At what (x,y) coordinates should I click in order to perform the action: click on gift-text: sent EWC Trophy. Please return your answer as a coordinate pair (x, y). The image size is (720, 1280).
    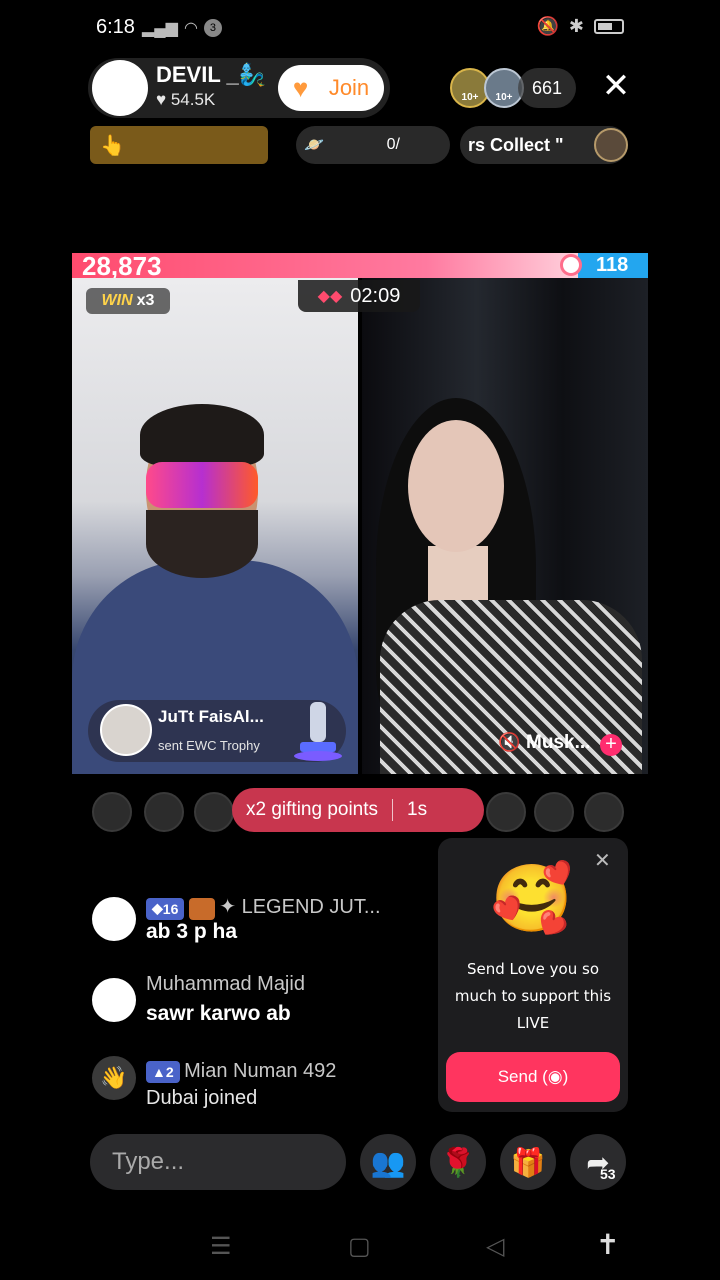
    Looking at the image, I should click on (209, 745).